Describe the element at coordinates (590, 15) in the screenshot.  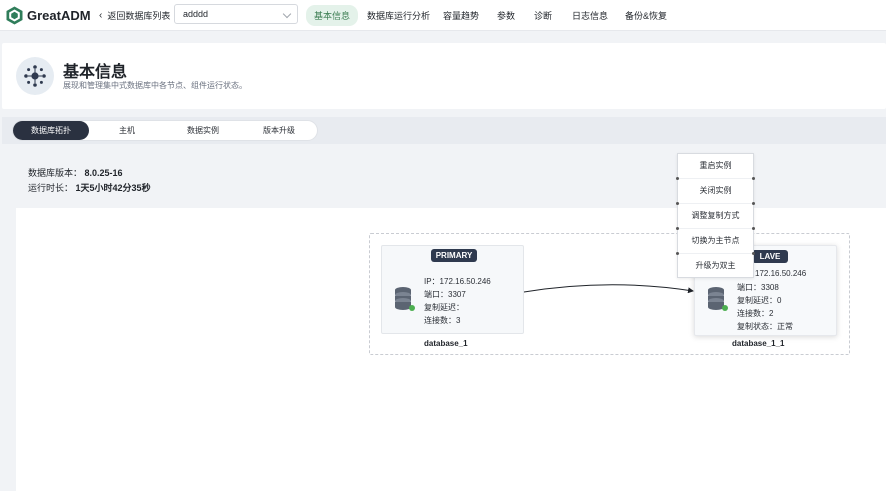
I see `tab-log-info: 日志信息` at that location.